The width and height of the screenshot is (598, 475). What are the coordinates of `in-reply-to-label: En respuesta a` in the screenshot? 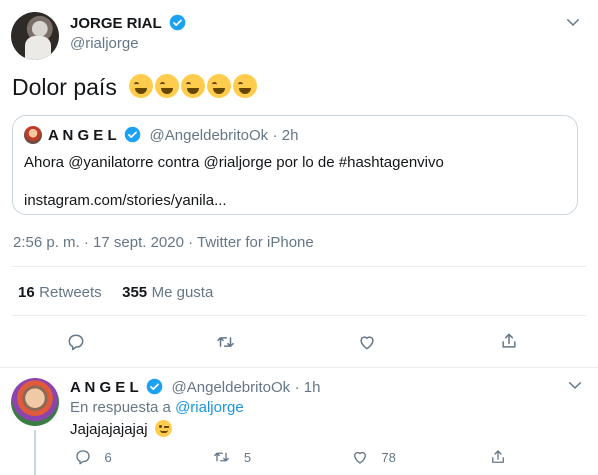 It's located at (120, 407).